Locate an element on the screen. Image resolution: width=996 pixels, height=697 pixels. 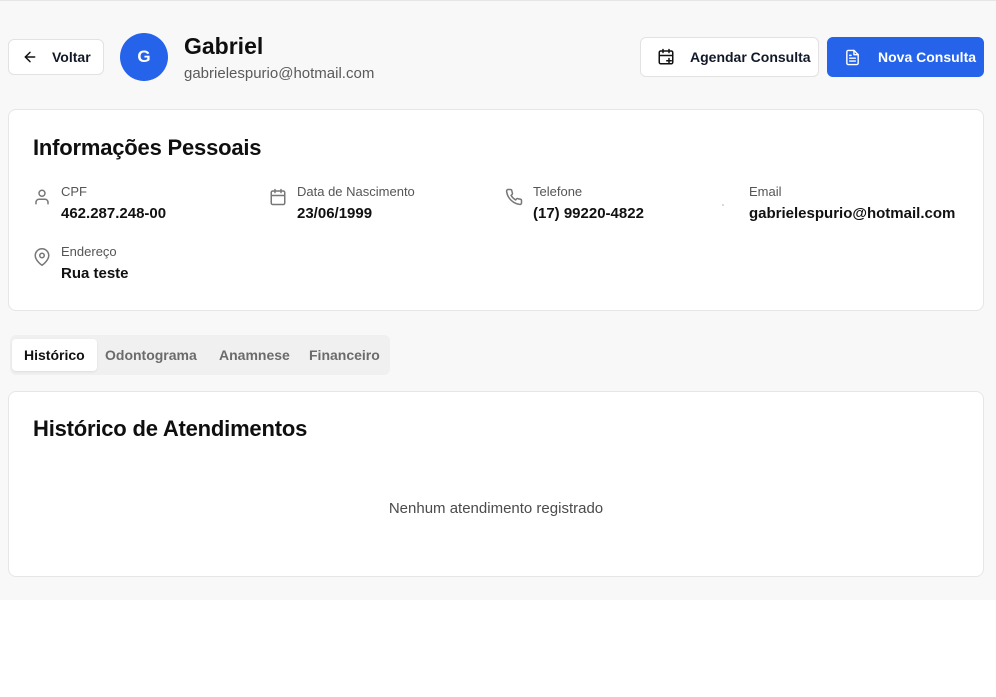
calendar-icon is located at coordinates (278, 199).